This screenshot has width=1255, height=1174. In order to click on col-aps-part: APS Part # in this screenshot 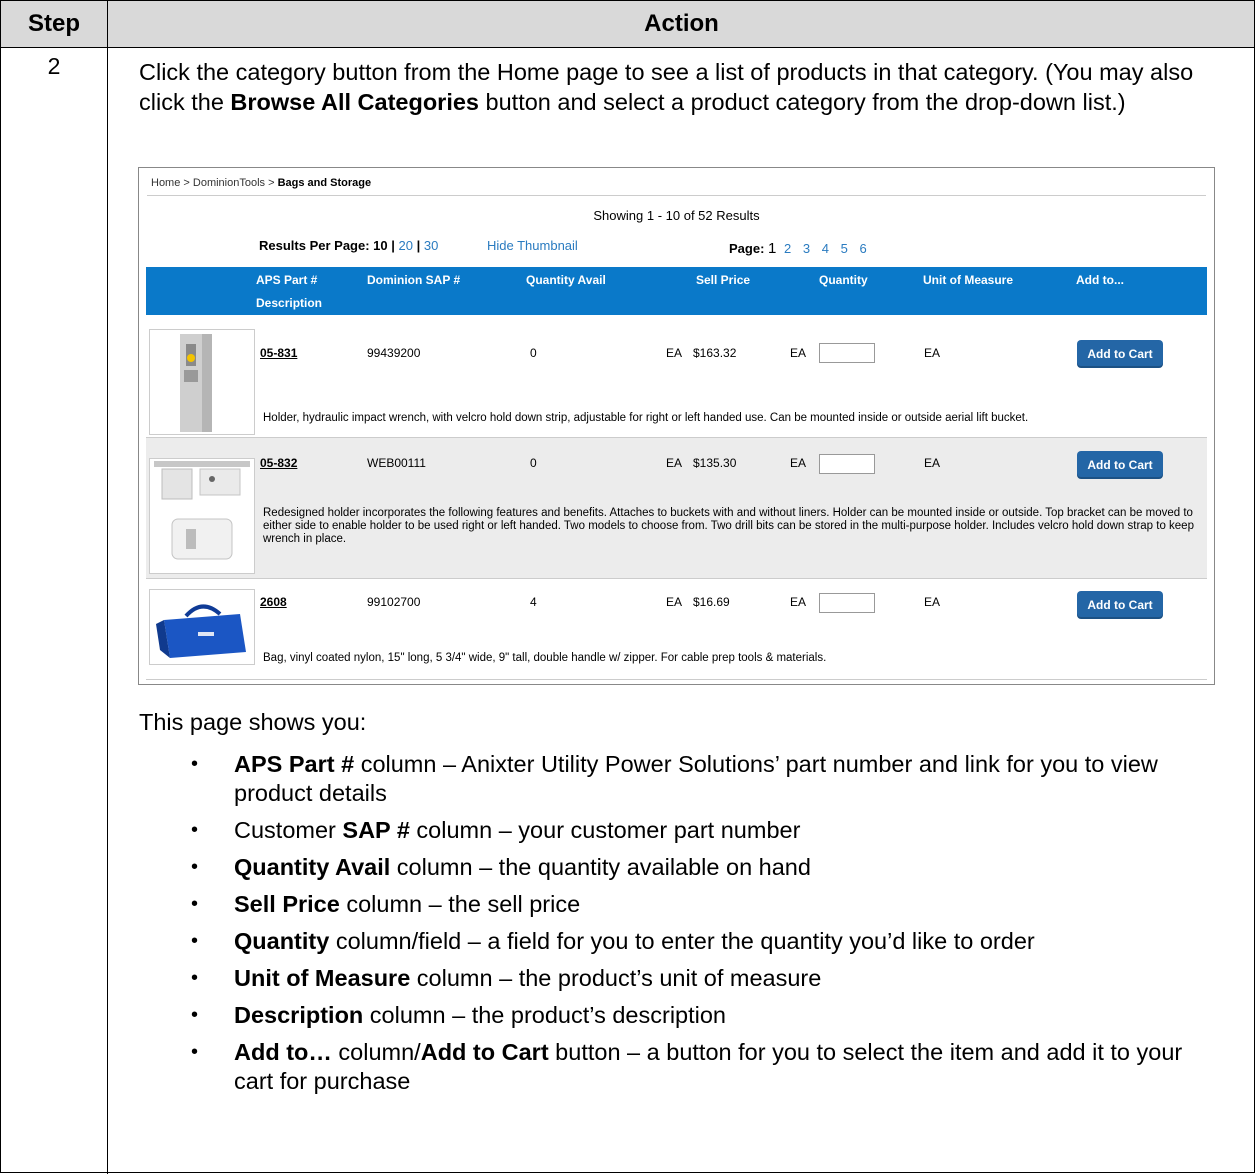, I will do `click(286, 280)`.